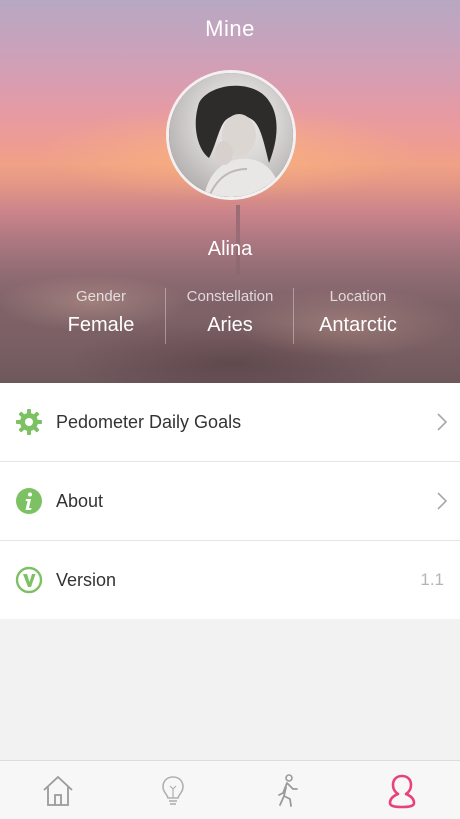  Describe the element at coordinates (358, 325) in the screenshot. I see `stat-value: Antarctic` at that location.